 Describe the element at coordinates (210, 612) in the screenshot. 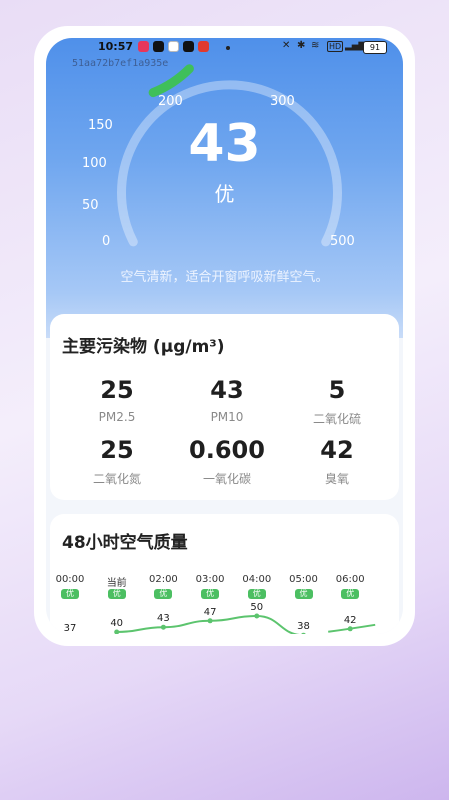

I see `hour-value-label: 47` at that location.